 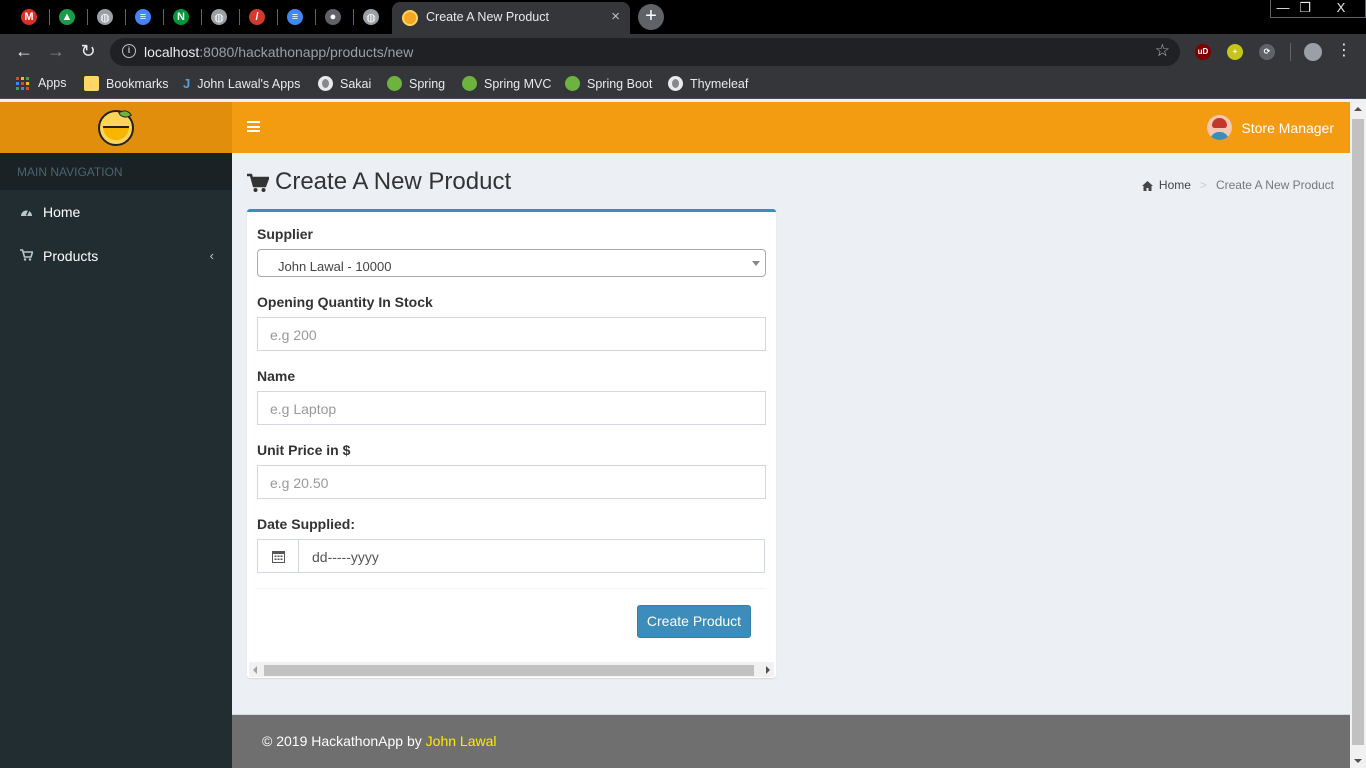 I want to click on url-text: localhost:8080/hackathonapp/products/new, so click(x=278, y=52).